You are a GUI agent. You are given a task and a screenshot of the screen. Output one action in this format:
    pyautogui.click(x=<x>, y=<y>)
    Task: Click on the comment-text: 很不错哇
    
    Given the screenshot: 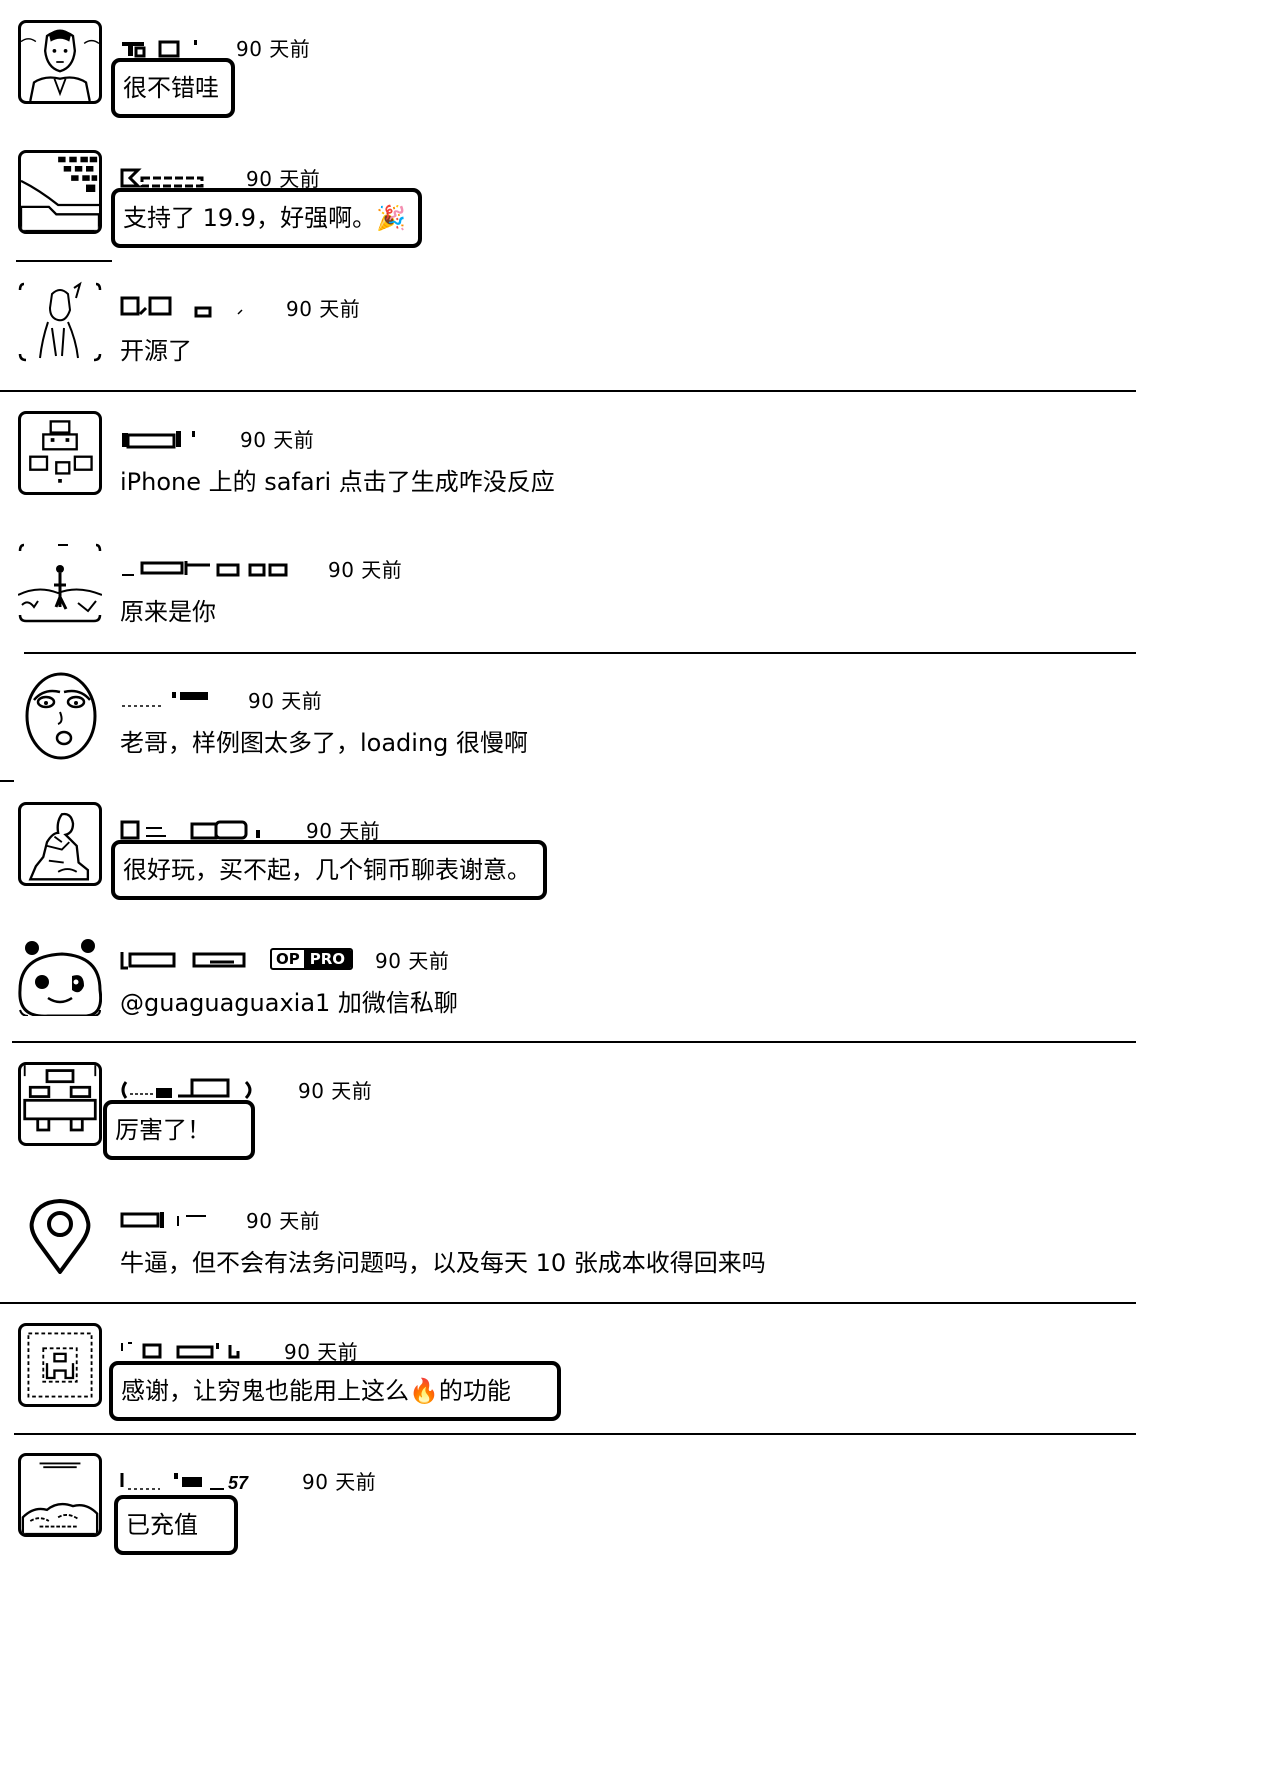 What is the action you would take?
    pyautogui.click(x=173, y=88)
    